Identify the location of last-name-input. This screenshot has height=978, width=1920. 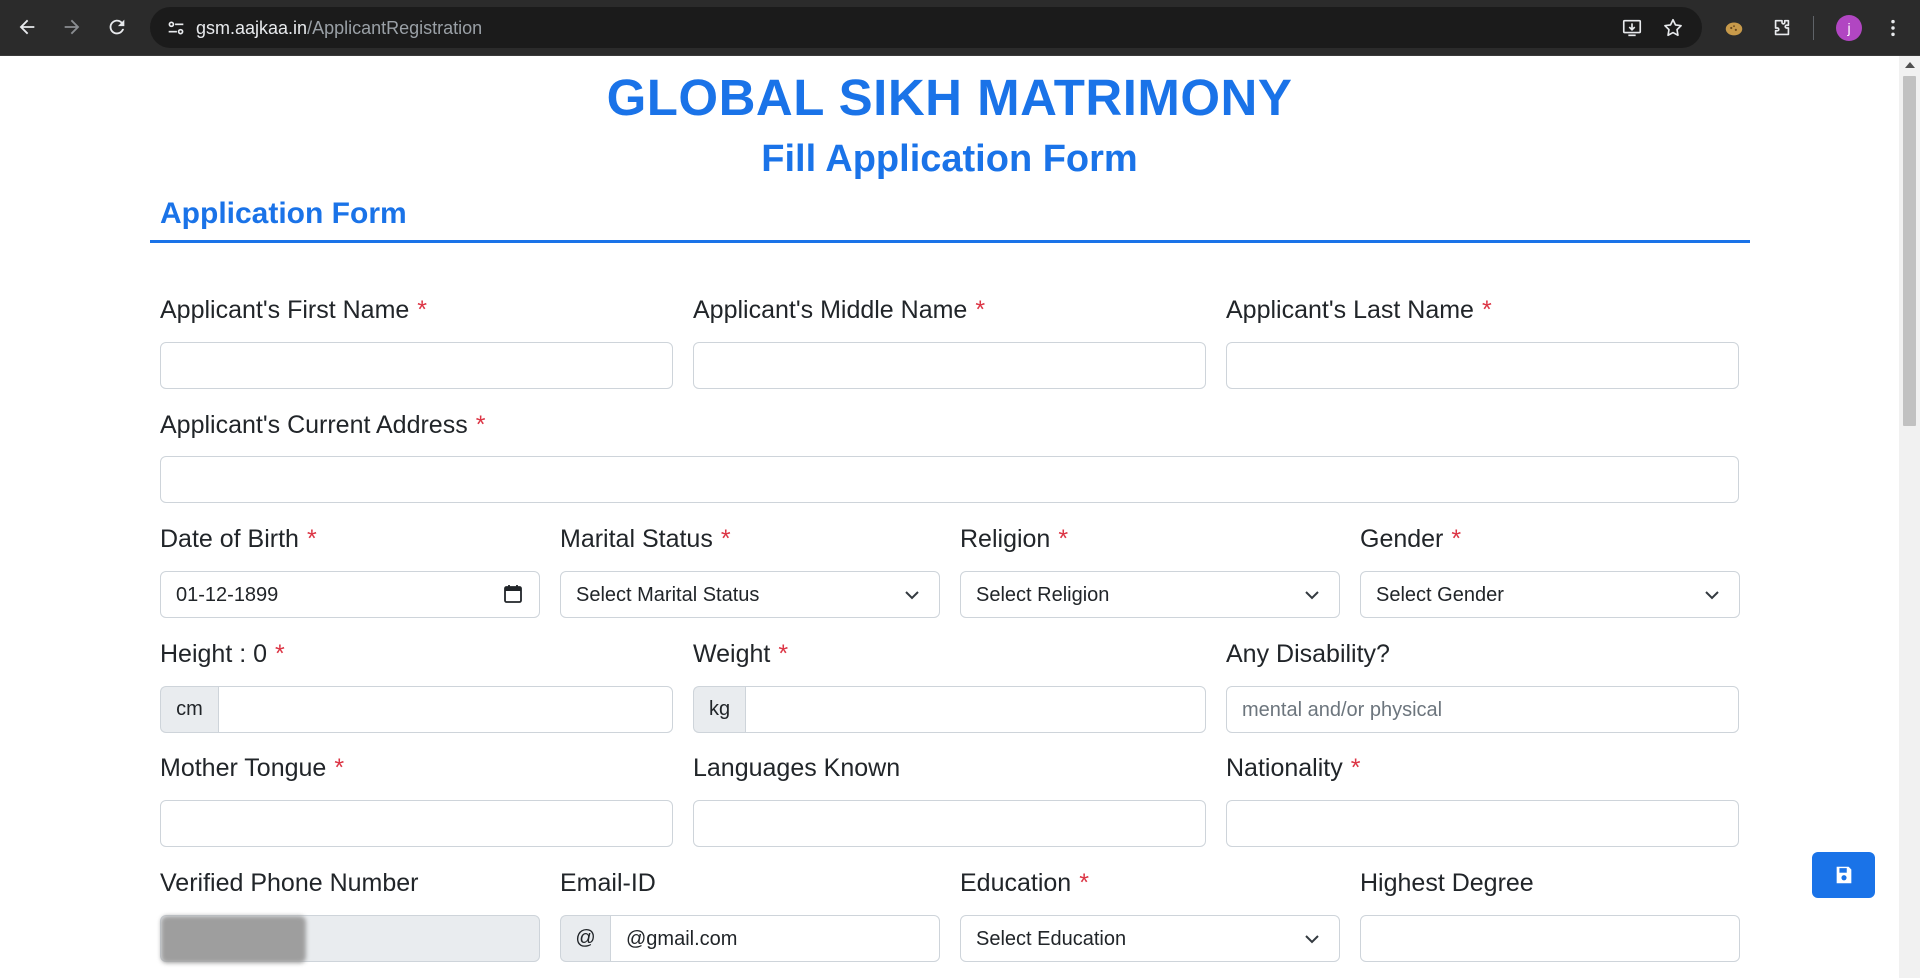
(1482, 365).